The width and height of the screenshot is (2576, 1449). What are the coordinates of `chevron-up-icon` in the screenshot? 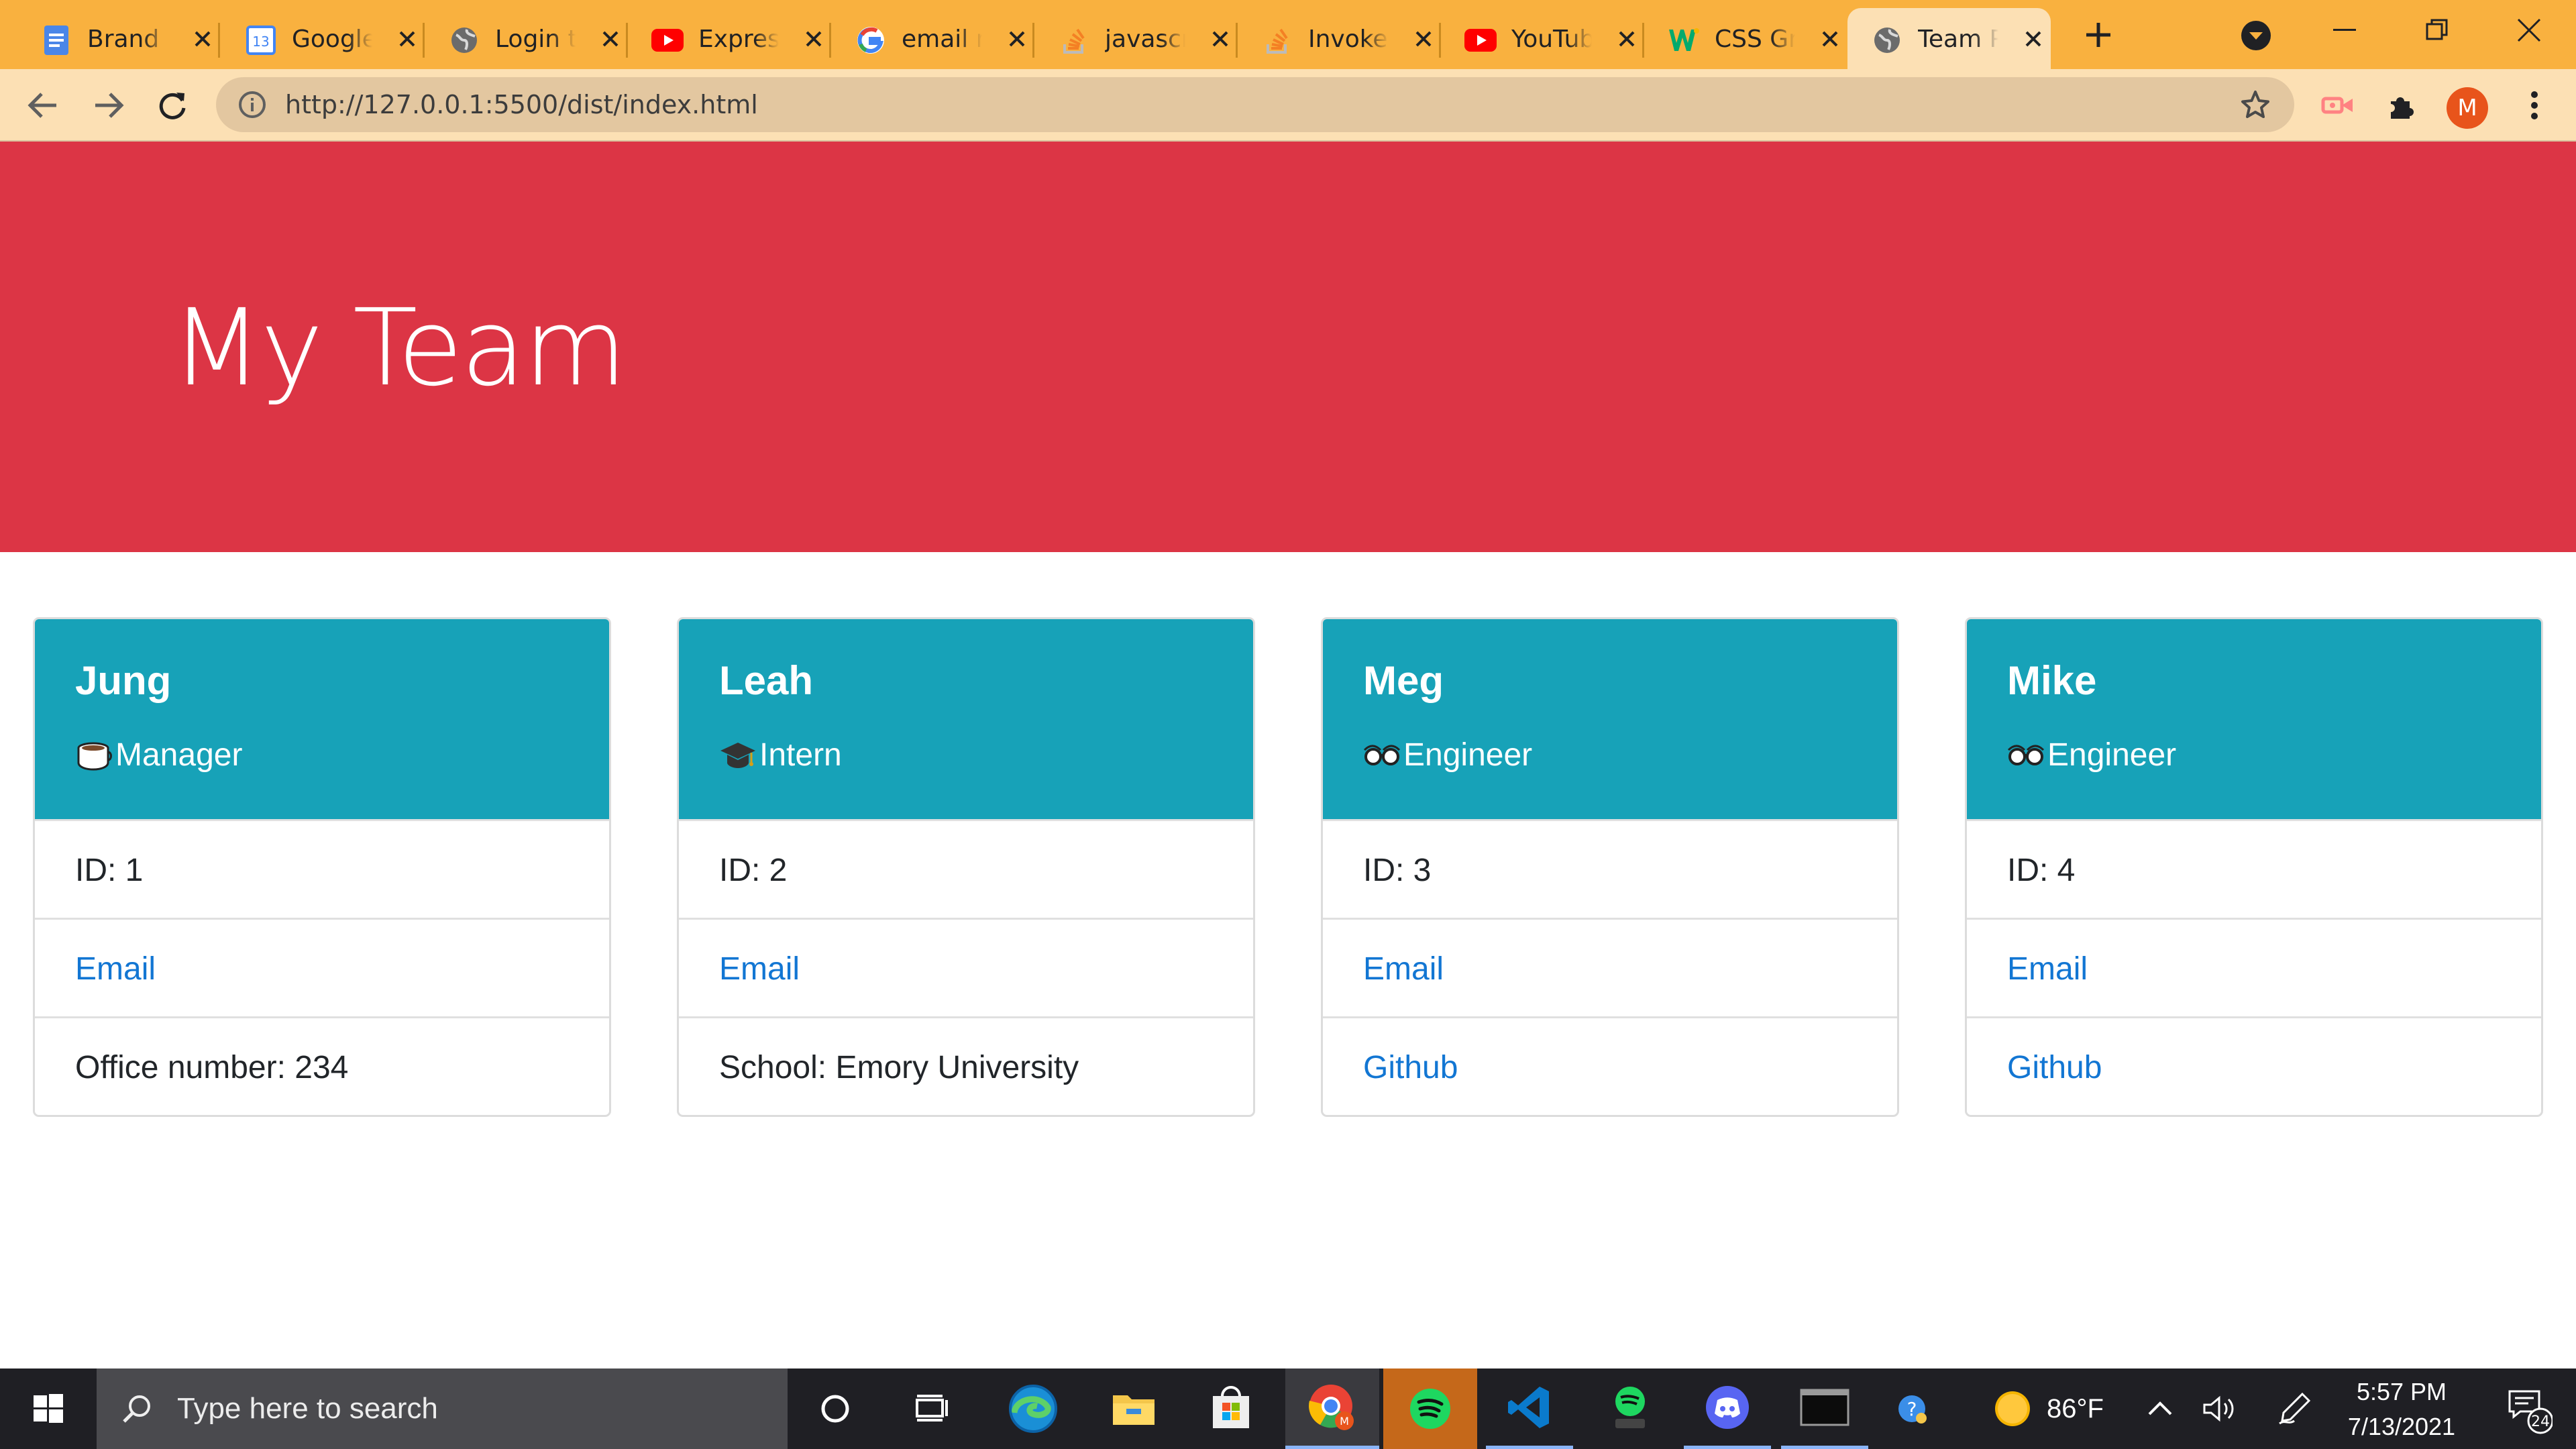 It's located at (2160, 1408).